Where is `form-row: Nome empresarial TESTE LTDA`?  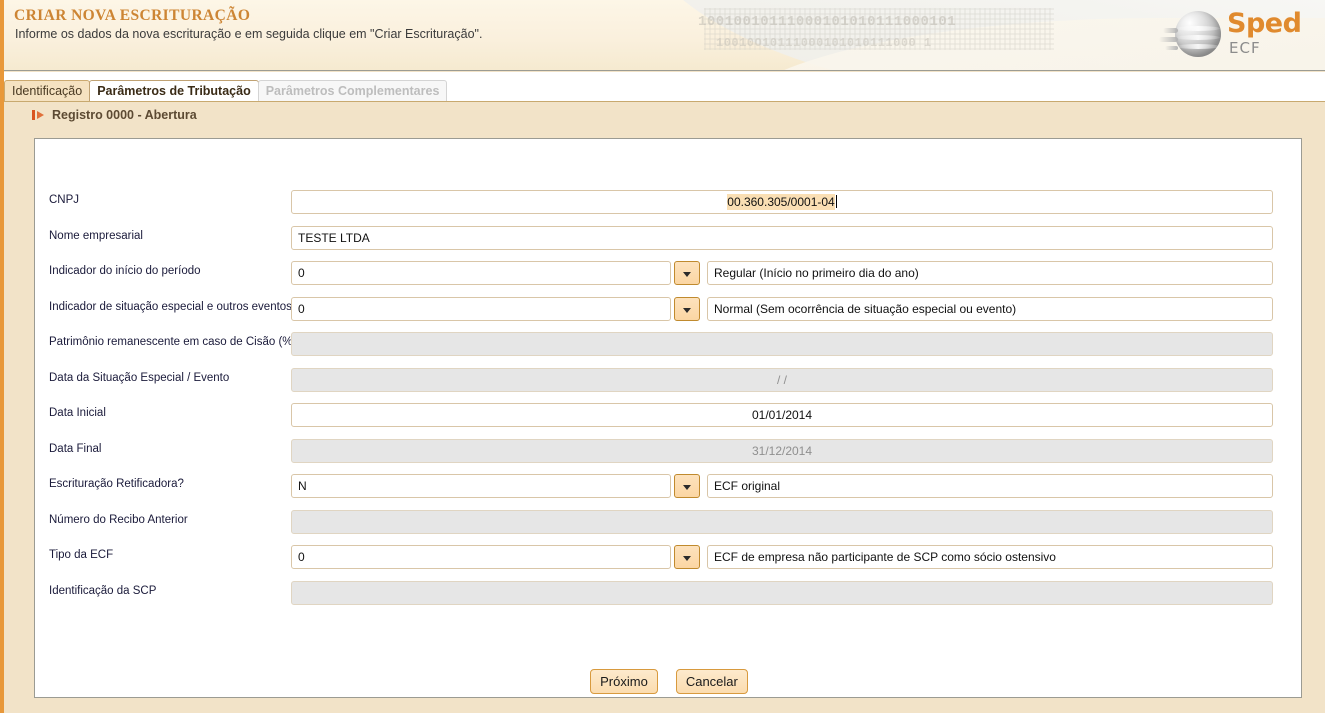 form-row: Nome empresarial TESTE LTDA is located at coordinates (669, 237).